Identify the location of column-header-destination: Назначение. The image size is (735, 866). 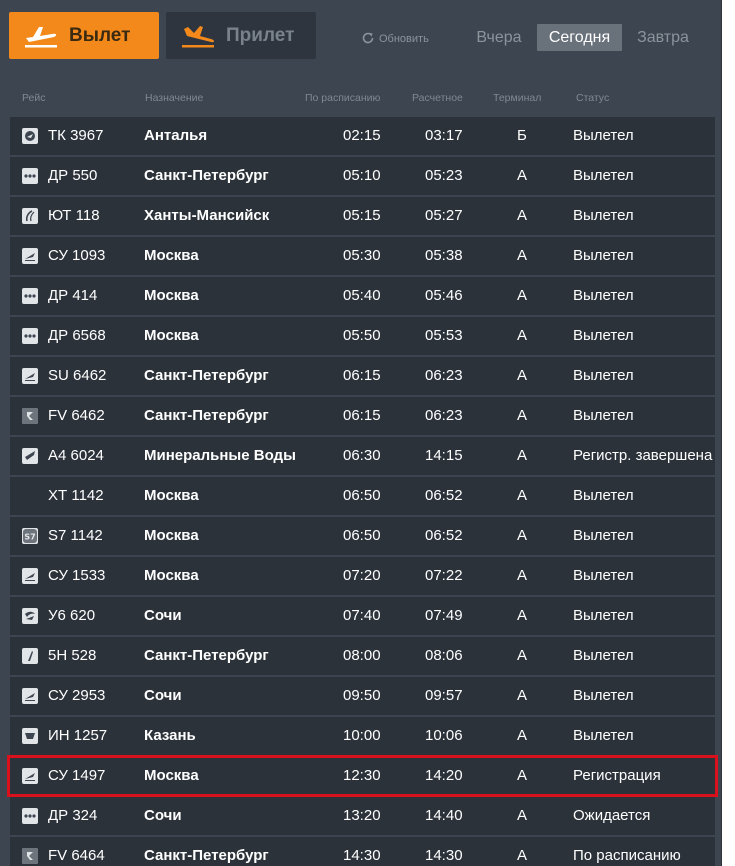
(174, 98).